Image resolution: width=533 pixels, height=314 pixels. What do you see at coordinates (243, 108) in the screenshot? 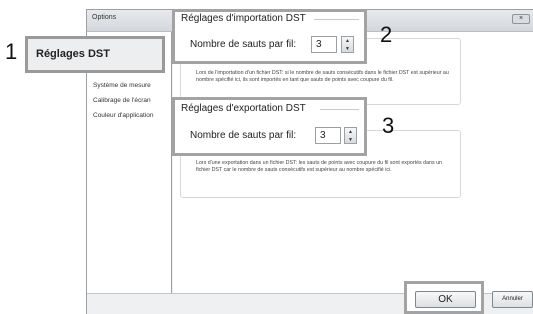
I see `export-settings-title: Réglages d'exportation DST` at bounding box center [243, 108].